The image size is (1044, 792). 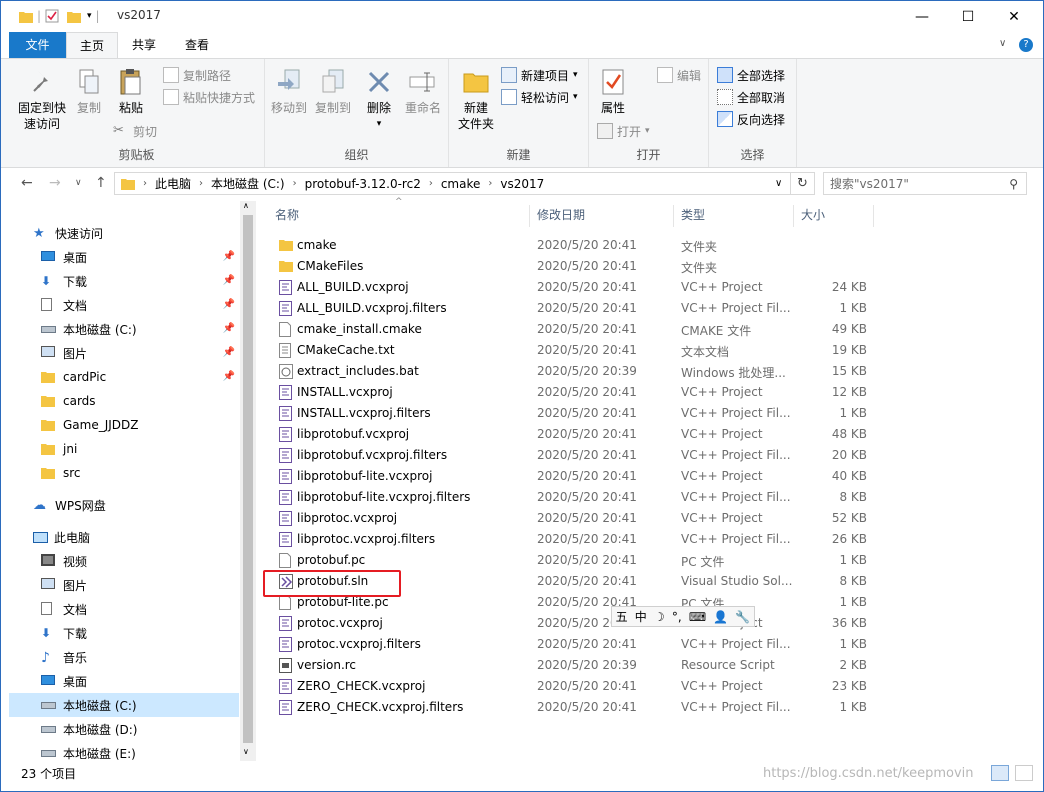 What do you see at coordinates (751, 75) in the screenshot?
I see `select-all-button: 全部选择` at bounding box center [751, 75].